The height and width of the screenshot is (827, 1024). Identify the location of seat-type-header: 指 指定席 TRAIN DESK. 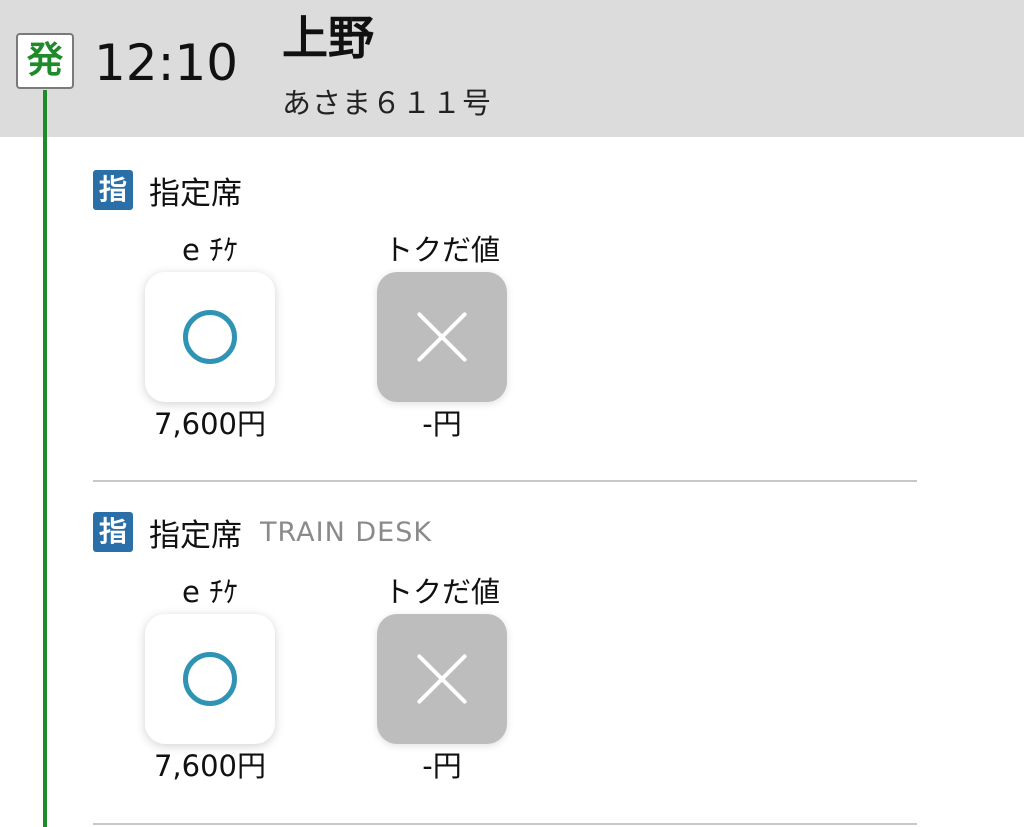
(263, 533).